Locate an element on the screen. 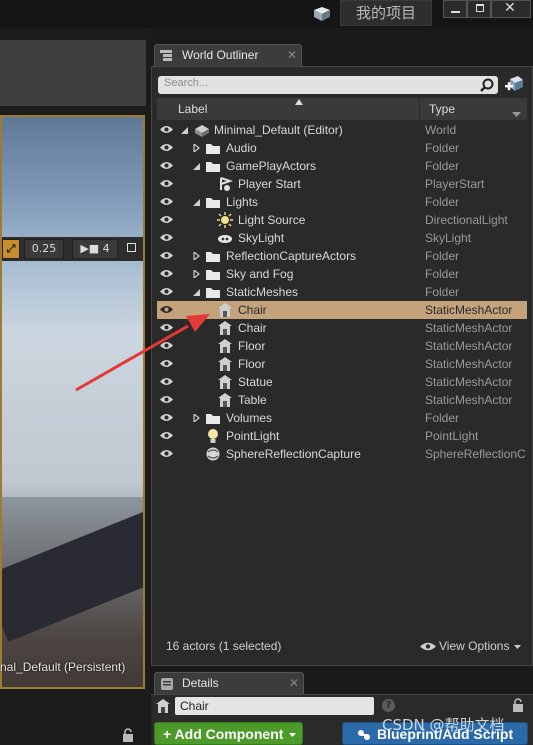  actor-name-field: Chair is located at coordinates (274, 706).